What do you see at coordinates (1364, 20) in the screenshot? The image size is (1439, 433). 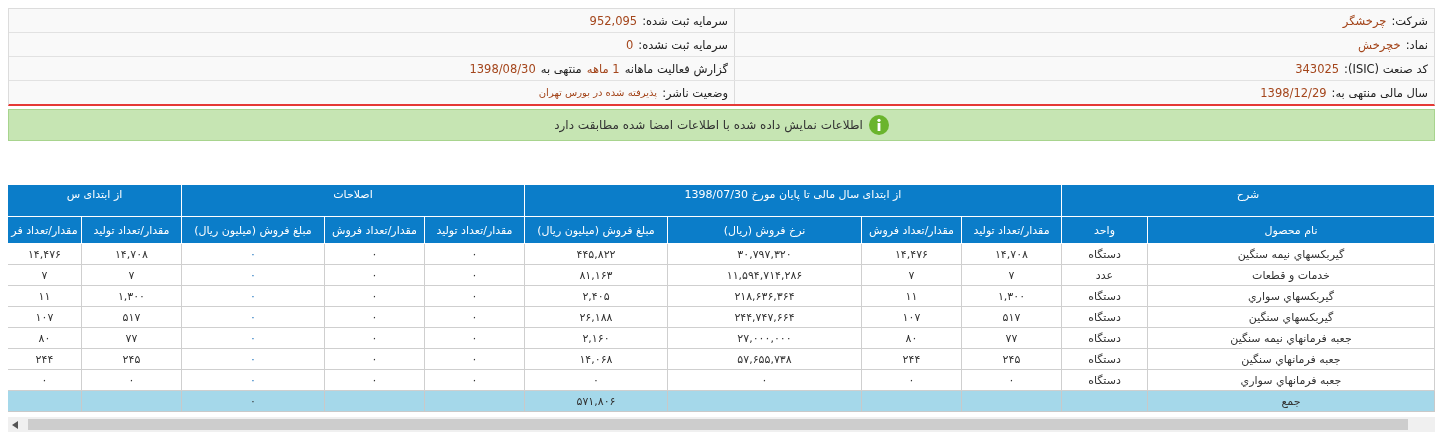 I see `field-value: چرخشگر` at bounding box center [1364, 20].